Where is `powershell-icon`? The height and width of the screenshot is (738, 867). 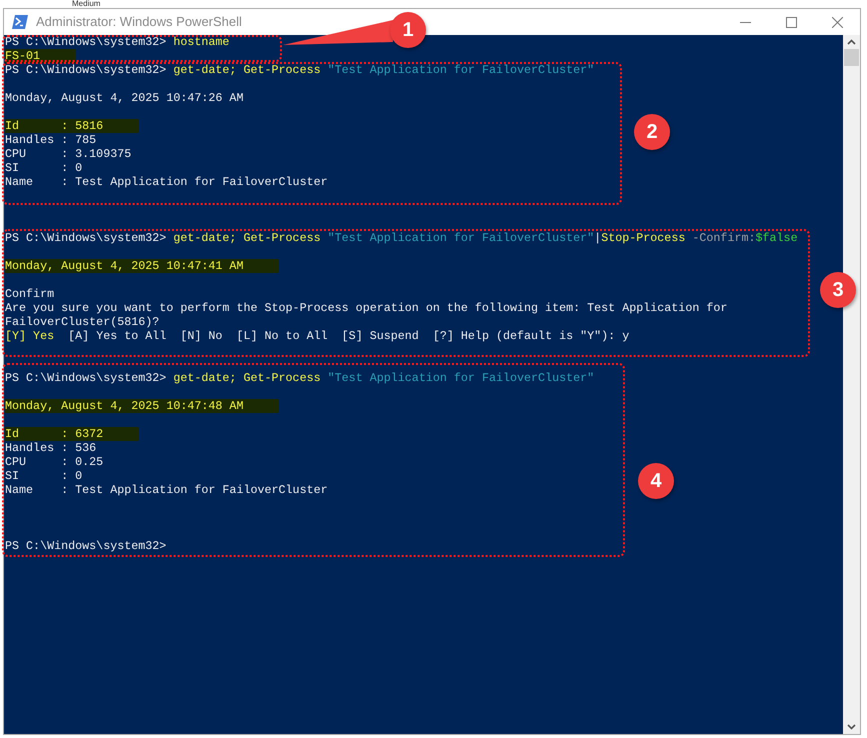 powershell-icon is located at coordinates (20, 22).